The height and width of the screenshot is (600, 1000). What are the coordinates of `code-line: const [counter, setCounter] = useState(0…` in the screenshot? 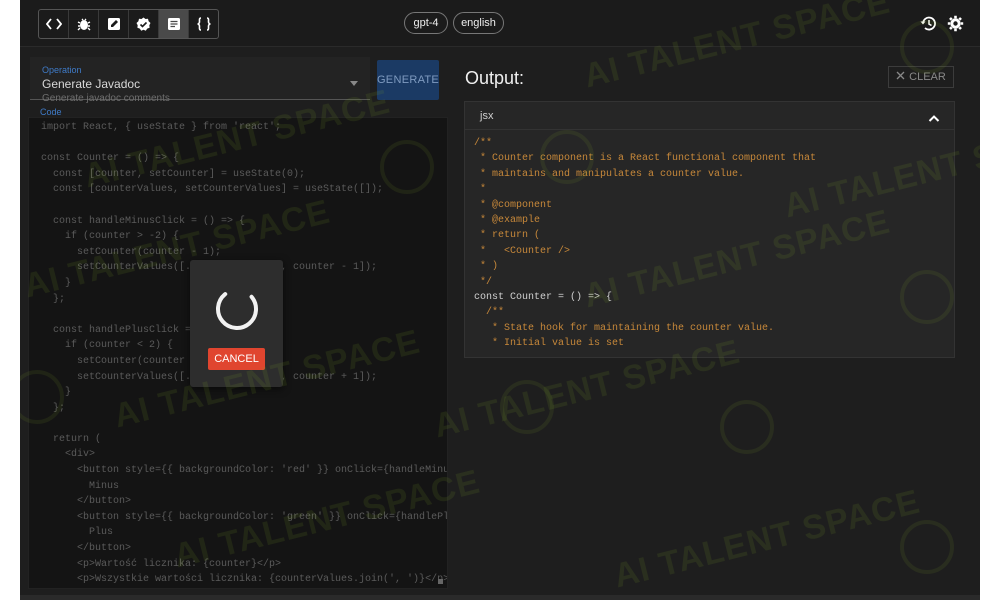 It's located at (173, 174).